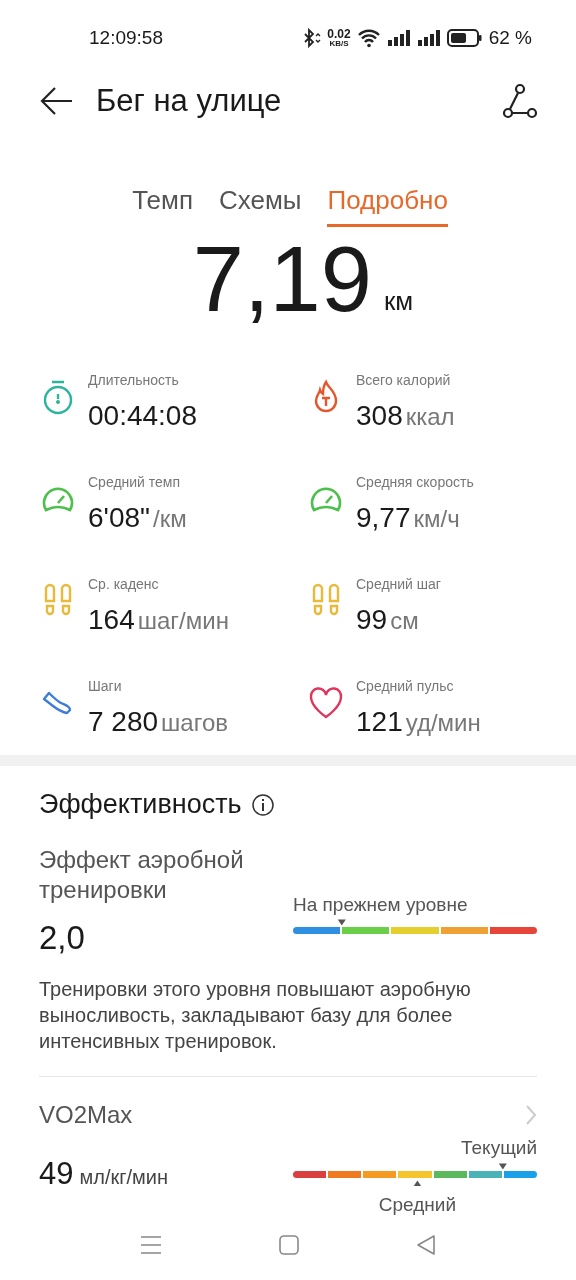  I want to click on network-speed: 0.02, so click(339, 33).